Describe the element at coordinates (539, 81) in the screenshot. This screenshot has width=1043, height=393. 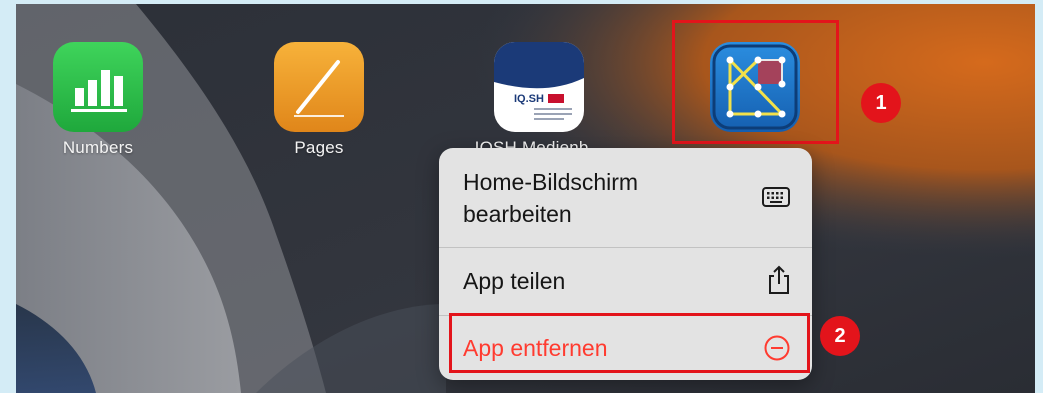
I see `iqsh-logo-icon: IQ.SH` at that location.